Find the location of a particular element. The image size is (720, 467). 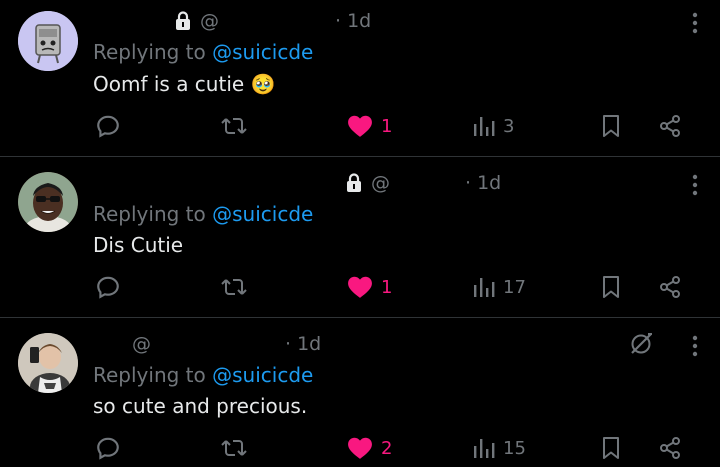

grok-icon is located at coordinates (641, 344).